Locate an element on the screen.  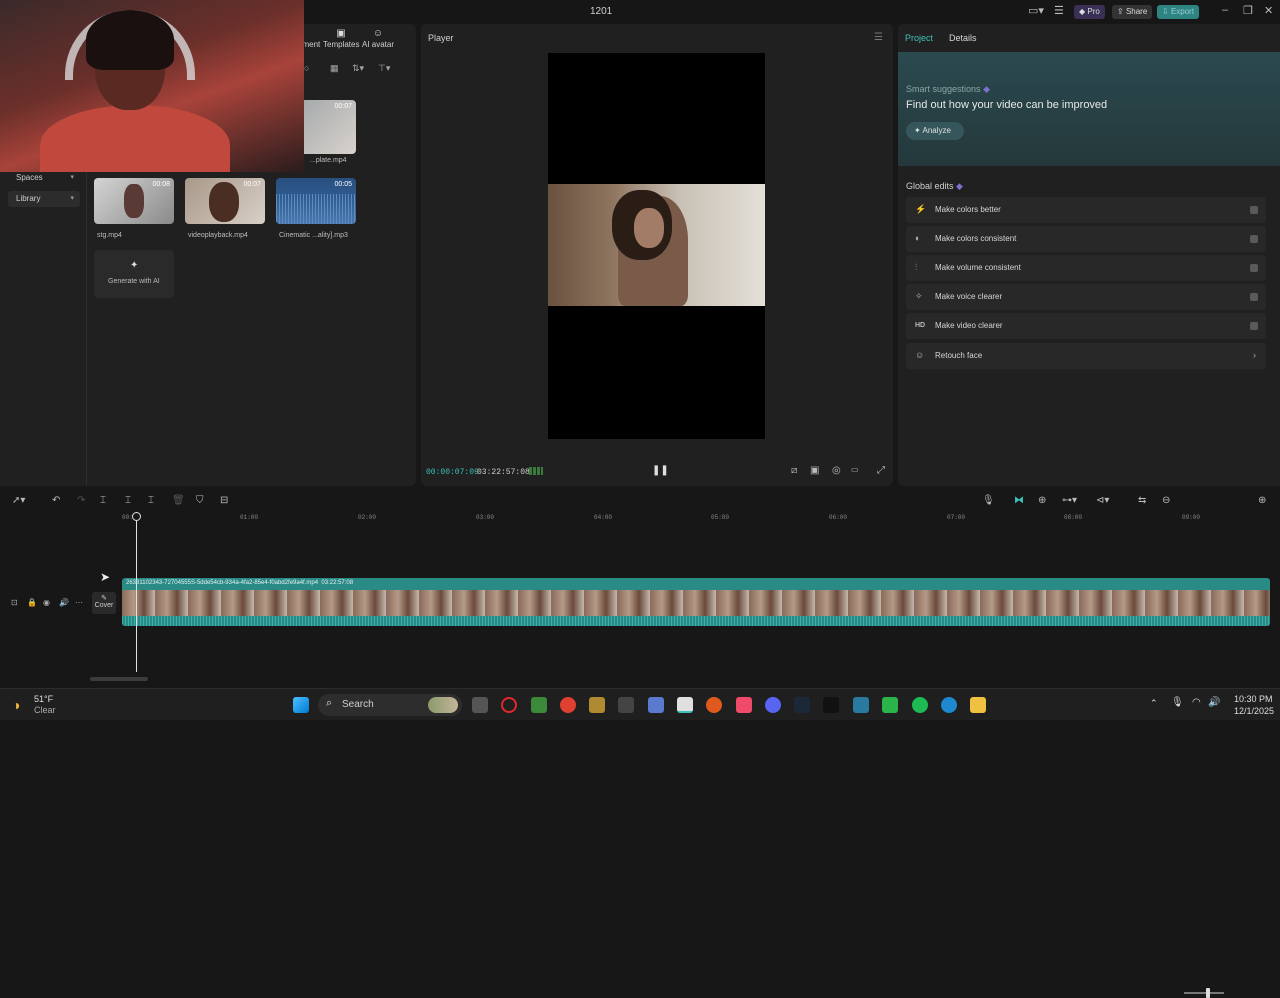
music-icon is located at coordinates (744, 705).